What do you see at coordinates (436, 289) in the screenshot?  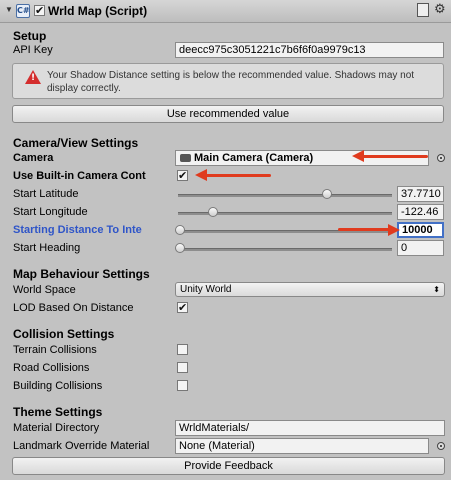 I see `dropdown-arrows-icon: ⬍` at bounding box center [436, 289].